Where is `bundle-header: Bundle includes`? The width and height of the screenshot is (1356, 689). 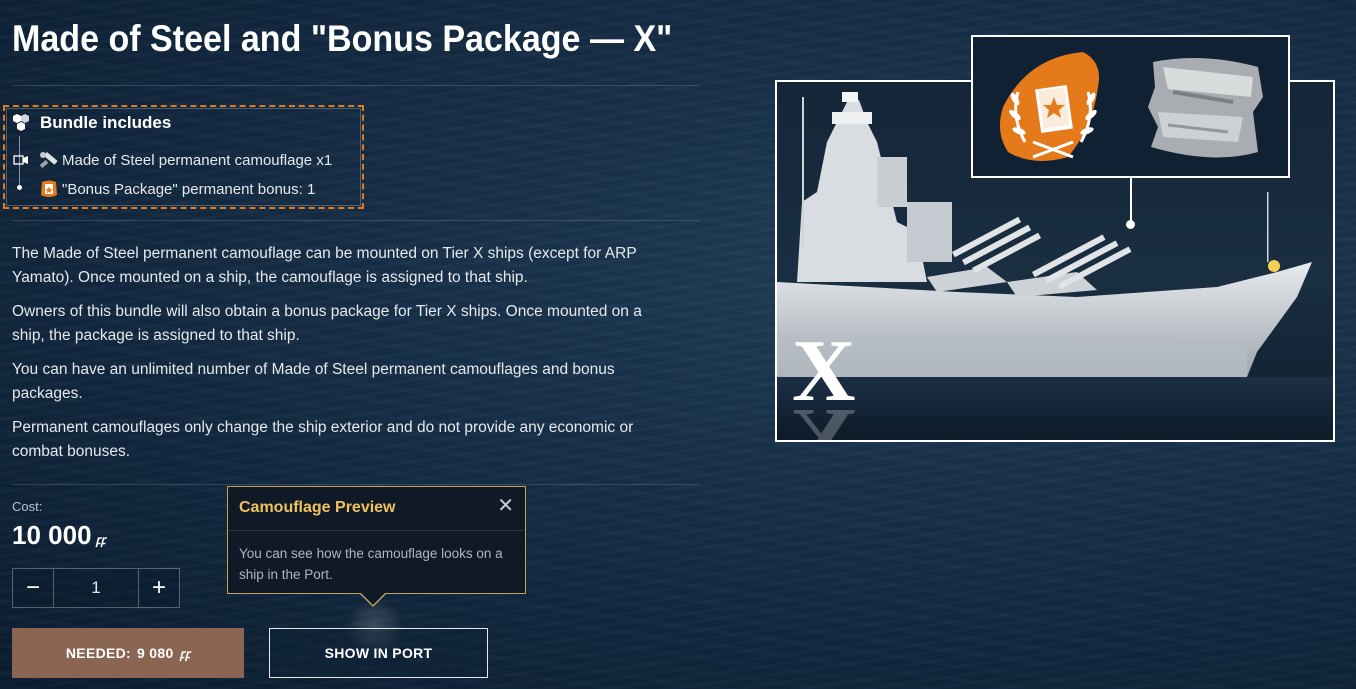 bundle-header: Bundle includes is located at coordinates (91, 123).